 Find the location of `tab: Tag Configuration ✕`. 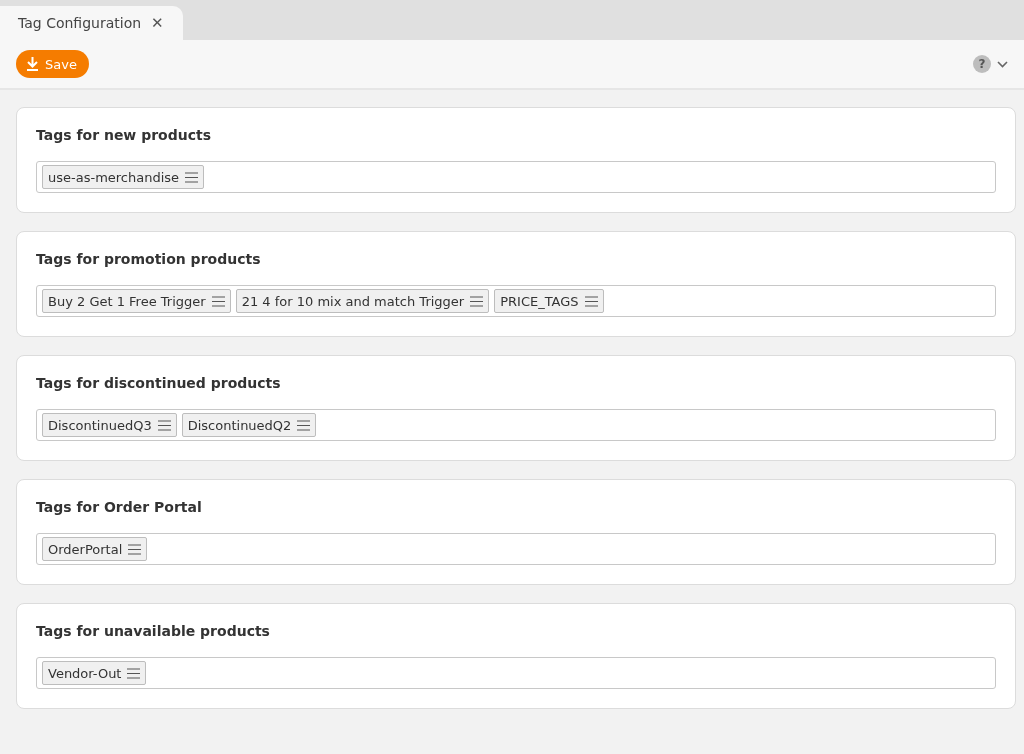

tab: Tag Configuration ✕ is located at coordinates (91, 23).